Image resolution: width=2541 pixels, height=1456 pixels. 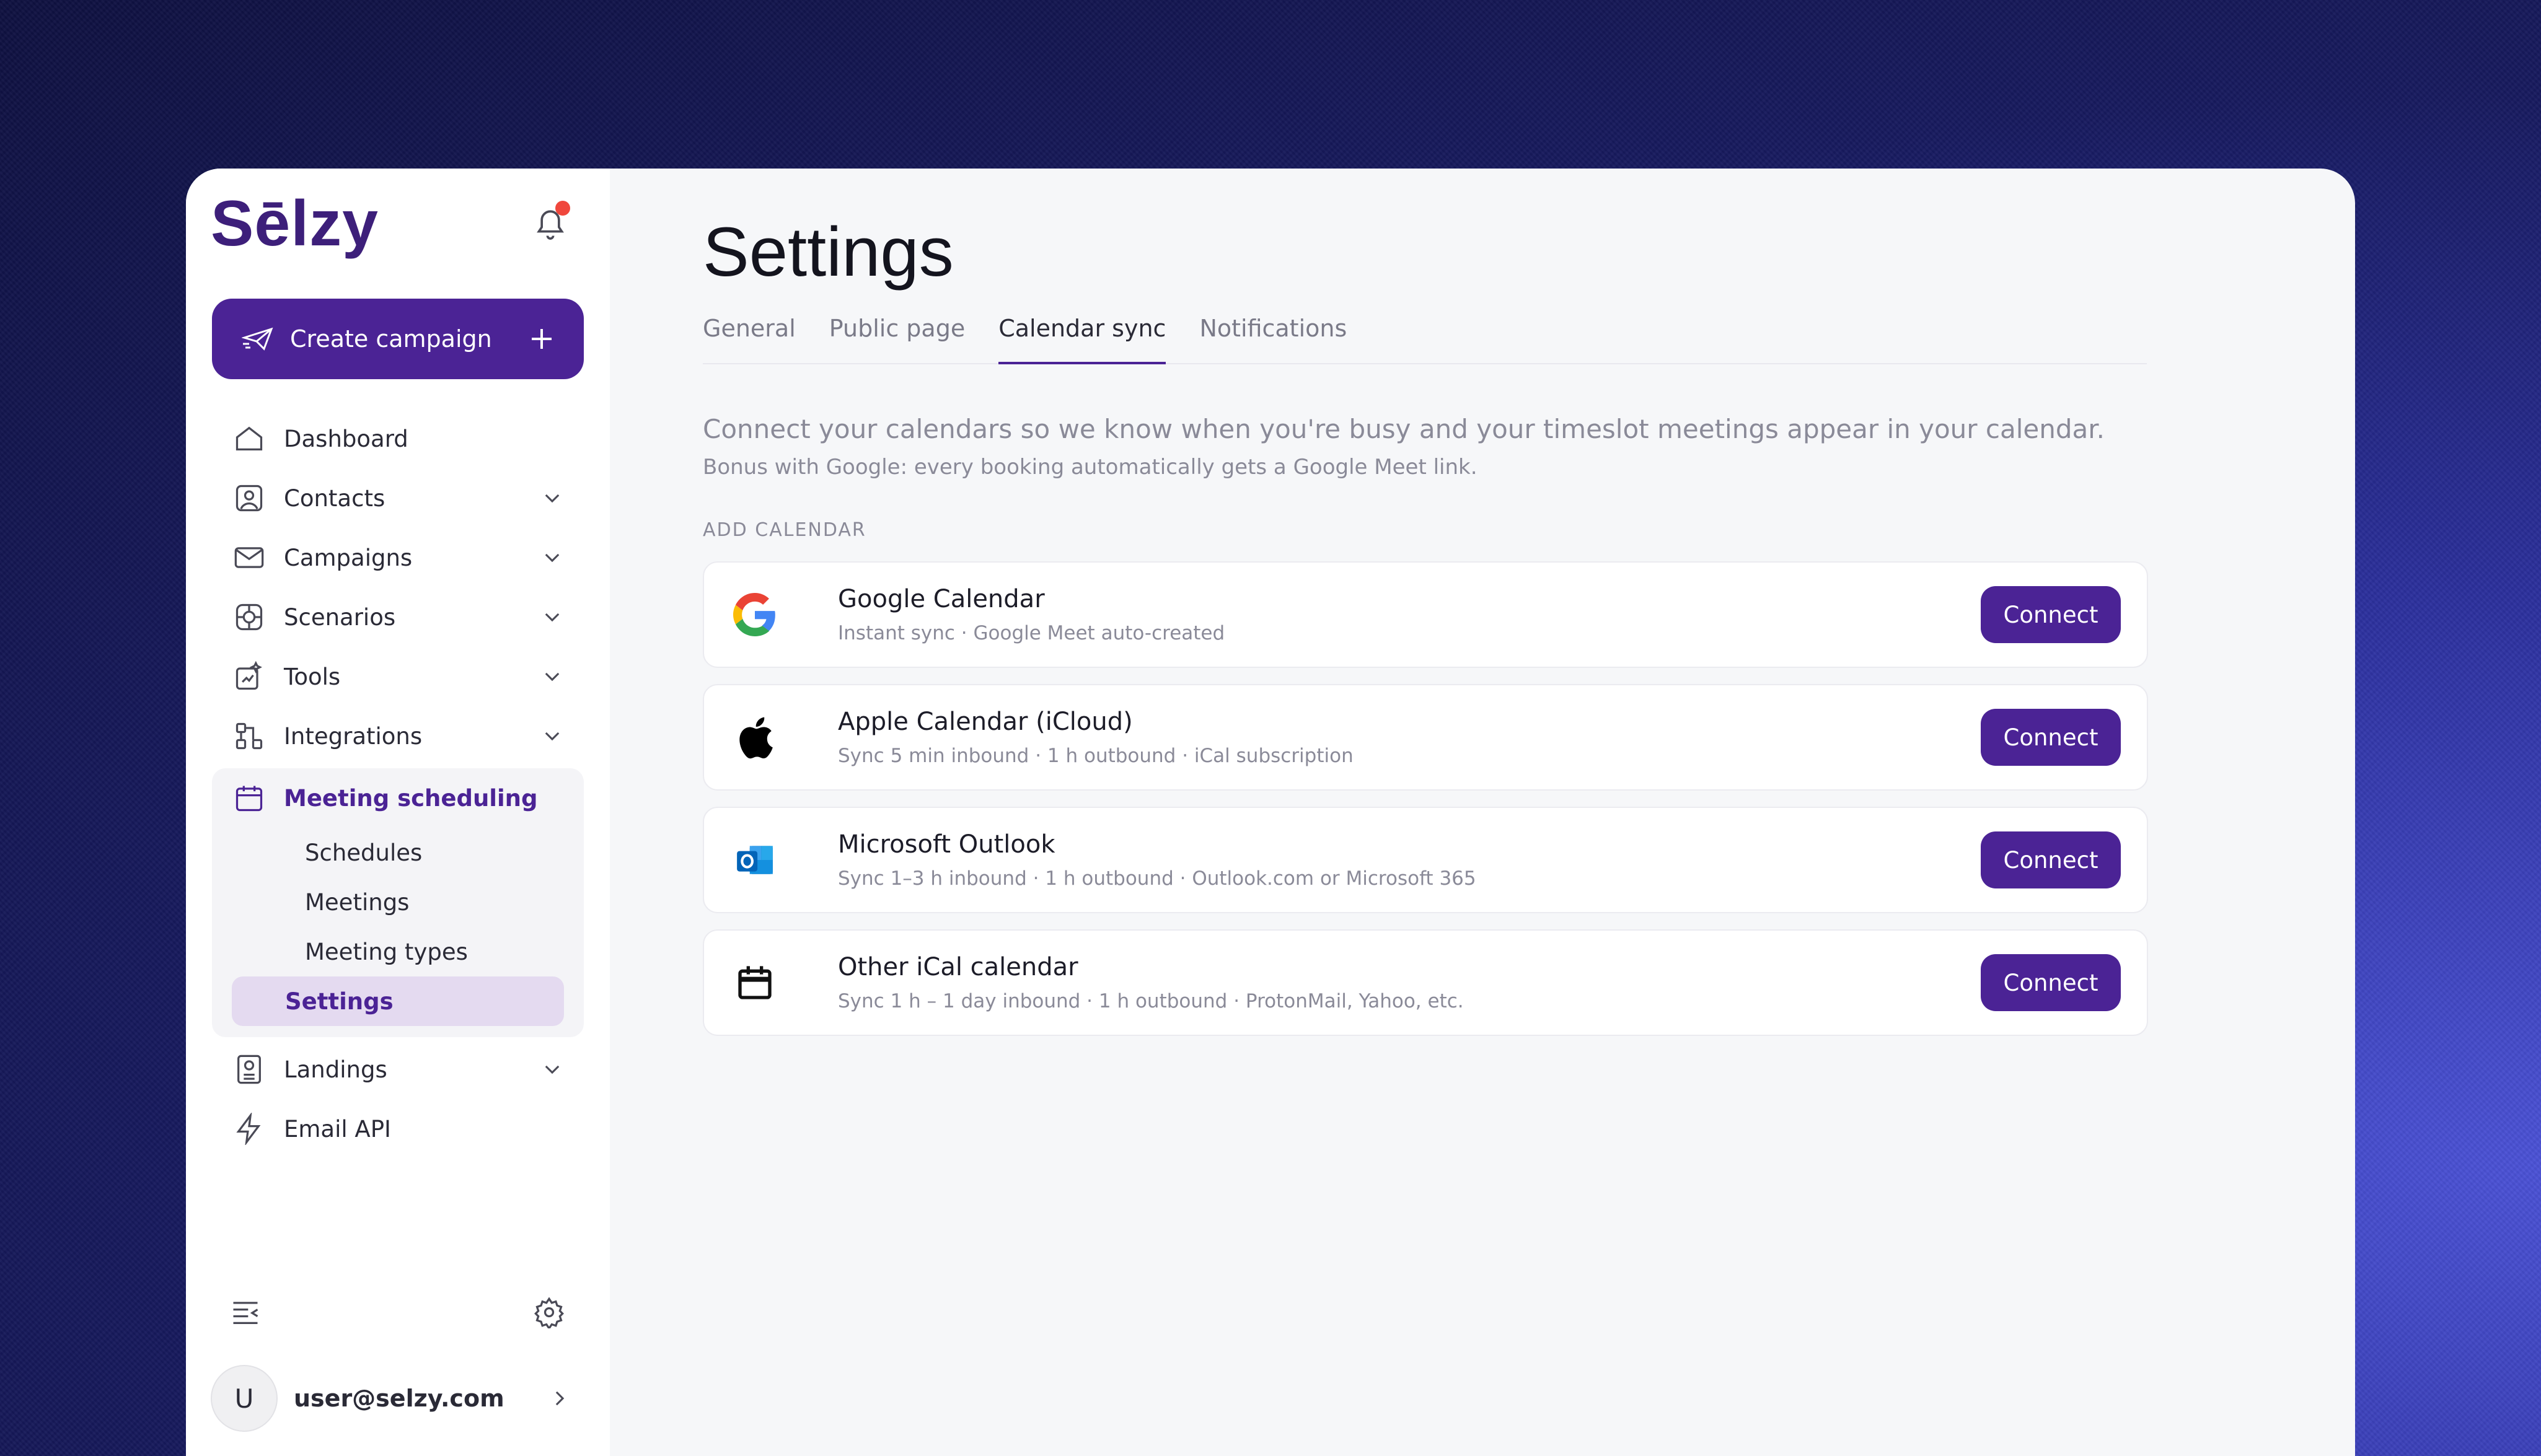 What do you see at coordinates (985, 722) in the screenshot?
I see `calendar-name: Apple Calendar (iCloud)` at bounding box center [985, 722].